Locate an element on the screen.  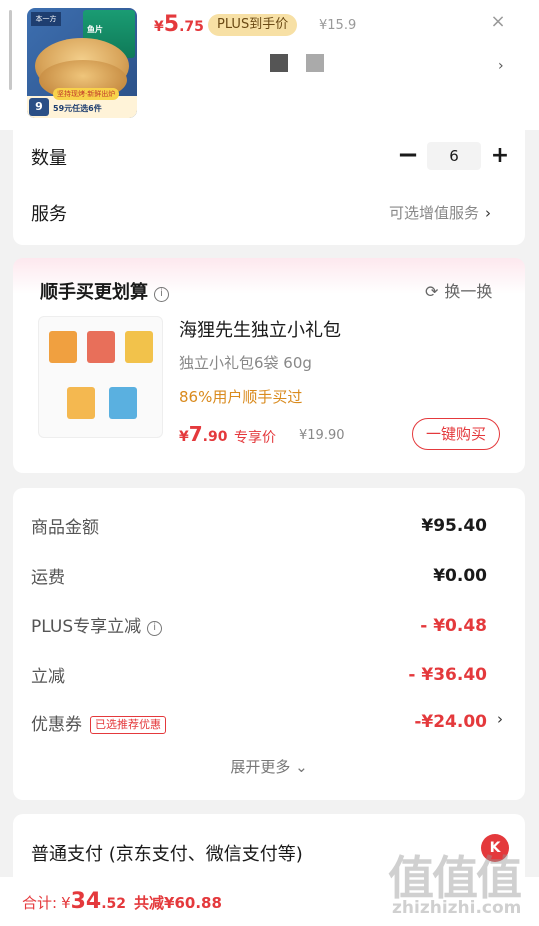
refresh-icon: ⟳ is located at coordinates (432, 291).